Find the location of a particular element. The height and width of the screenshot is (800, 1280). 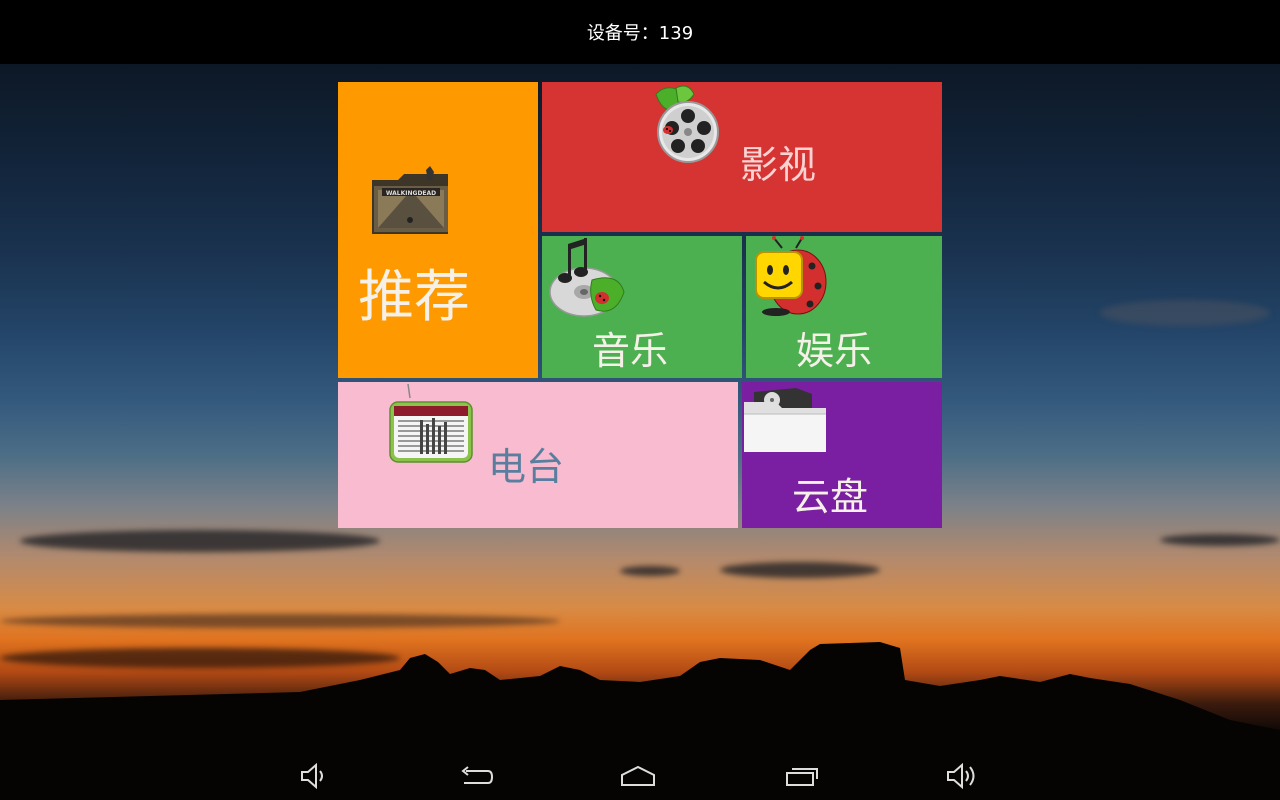

film-reel-icon is located at coordinates (687, 124).